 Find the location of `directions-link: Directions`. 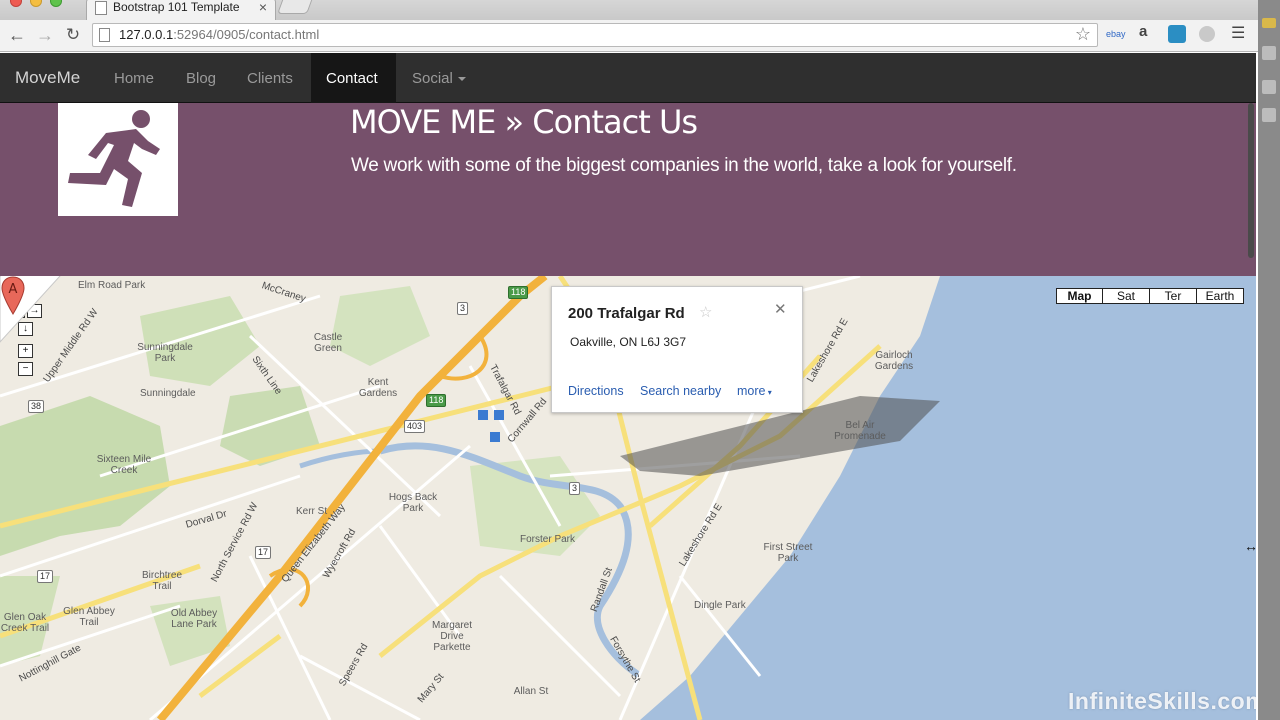

directions-link: Directions is located at coordinates (596, 391).